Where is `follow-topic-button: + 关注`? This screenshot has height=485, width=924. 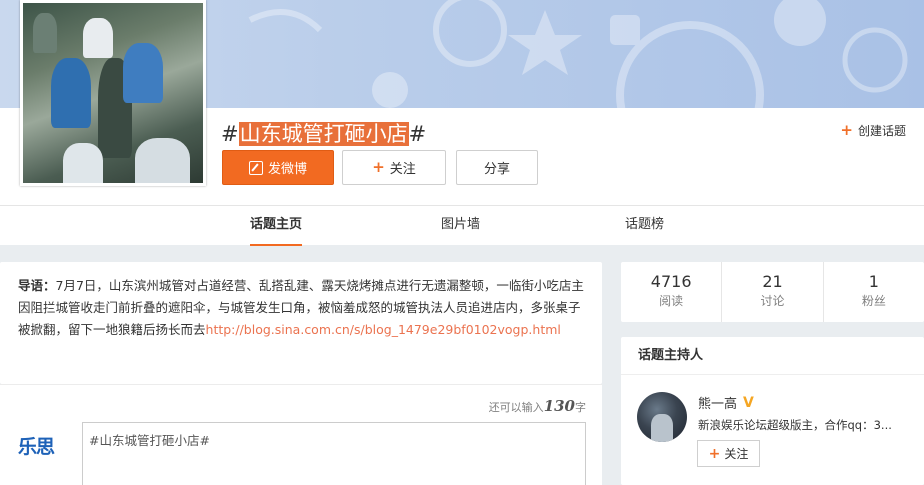 follow-topic-button: + 关注 is located at coordinates (394, 167).